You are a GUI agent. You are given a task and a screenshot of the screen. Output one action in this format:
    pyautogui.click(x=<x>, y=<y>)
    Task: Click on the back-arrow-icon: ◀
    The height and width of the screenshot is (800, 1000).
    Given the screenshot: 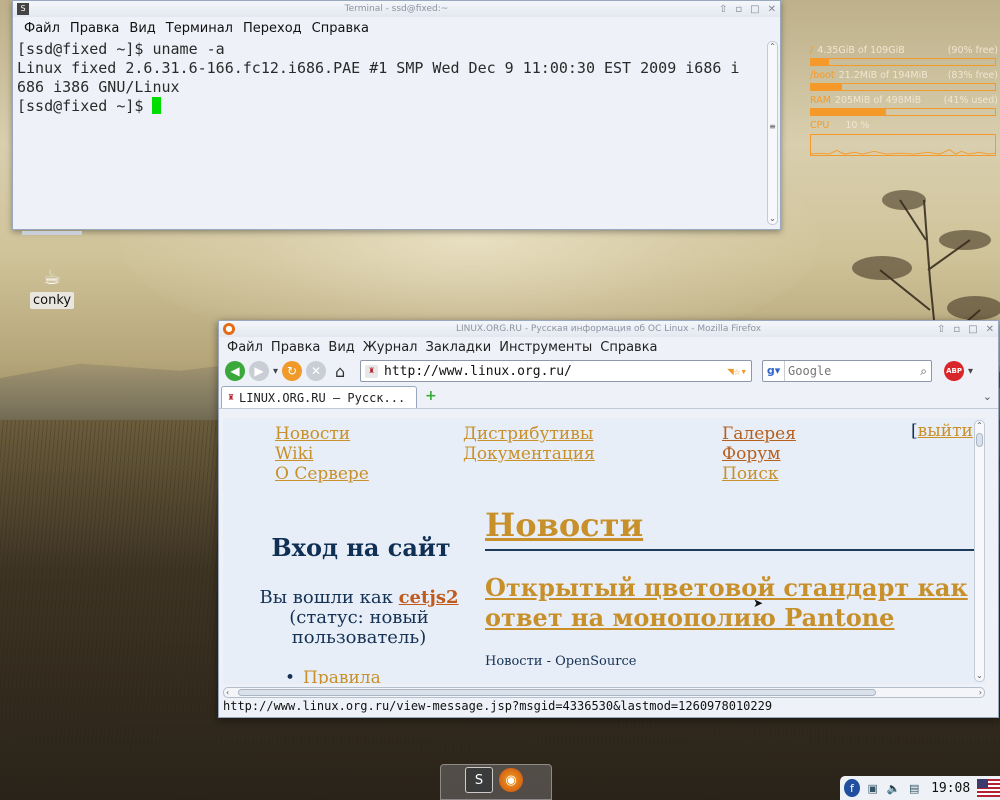 What is the action you would take?
    pyautogui.click(x=235, y=371)
    